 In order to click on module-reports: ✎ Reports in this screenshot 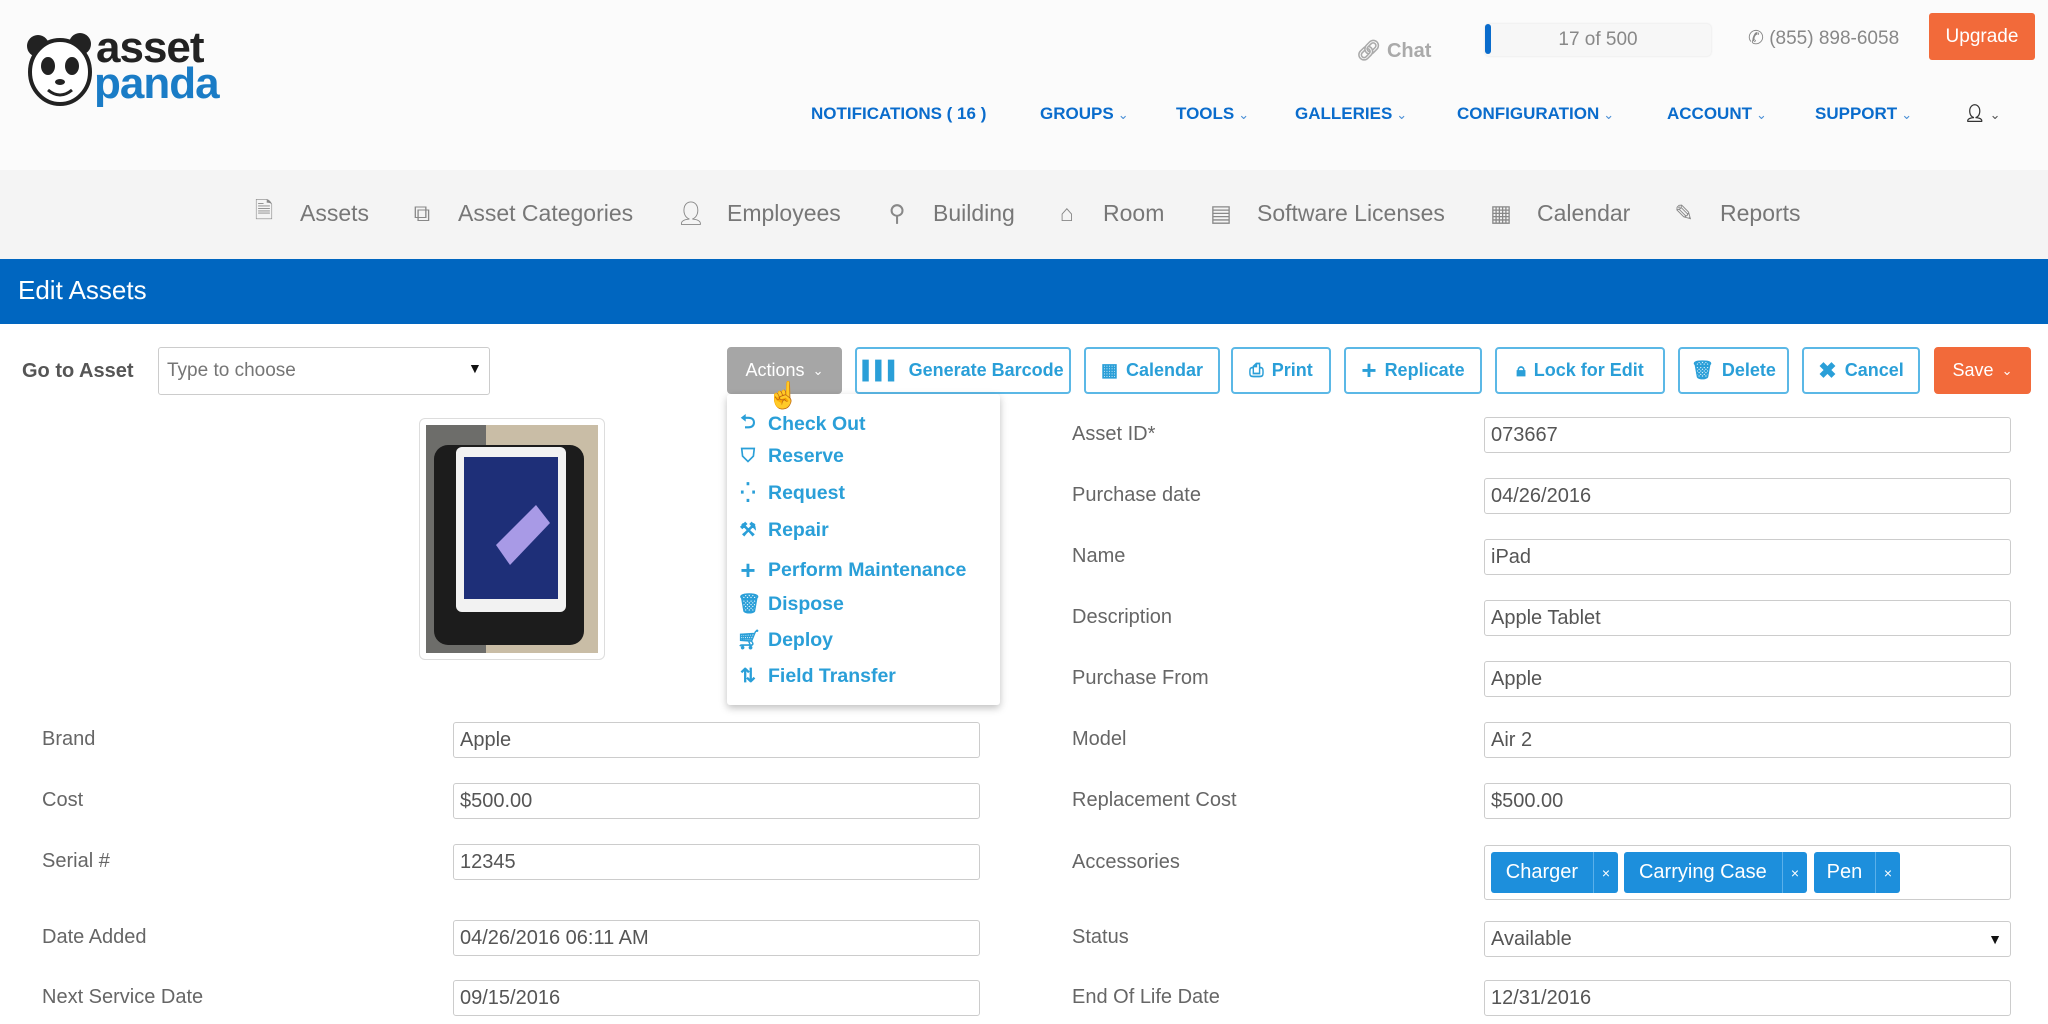, I will do `click(1735, 213)`.